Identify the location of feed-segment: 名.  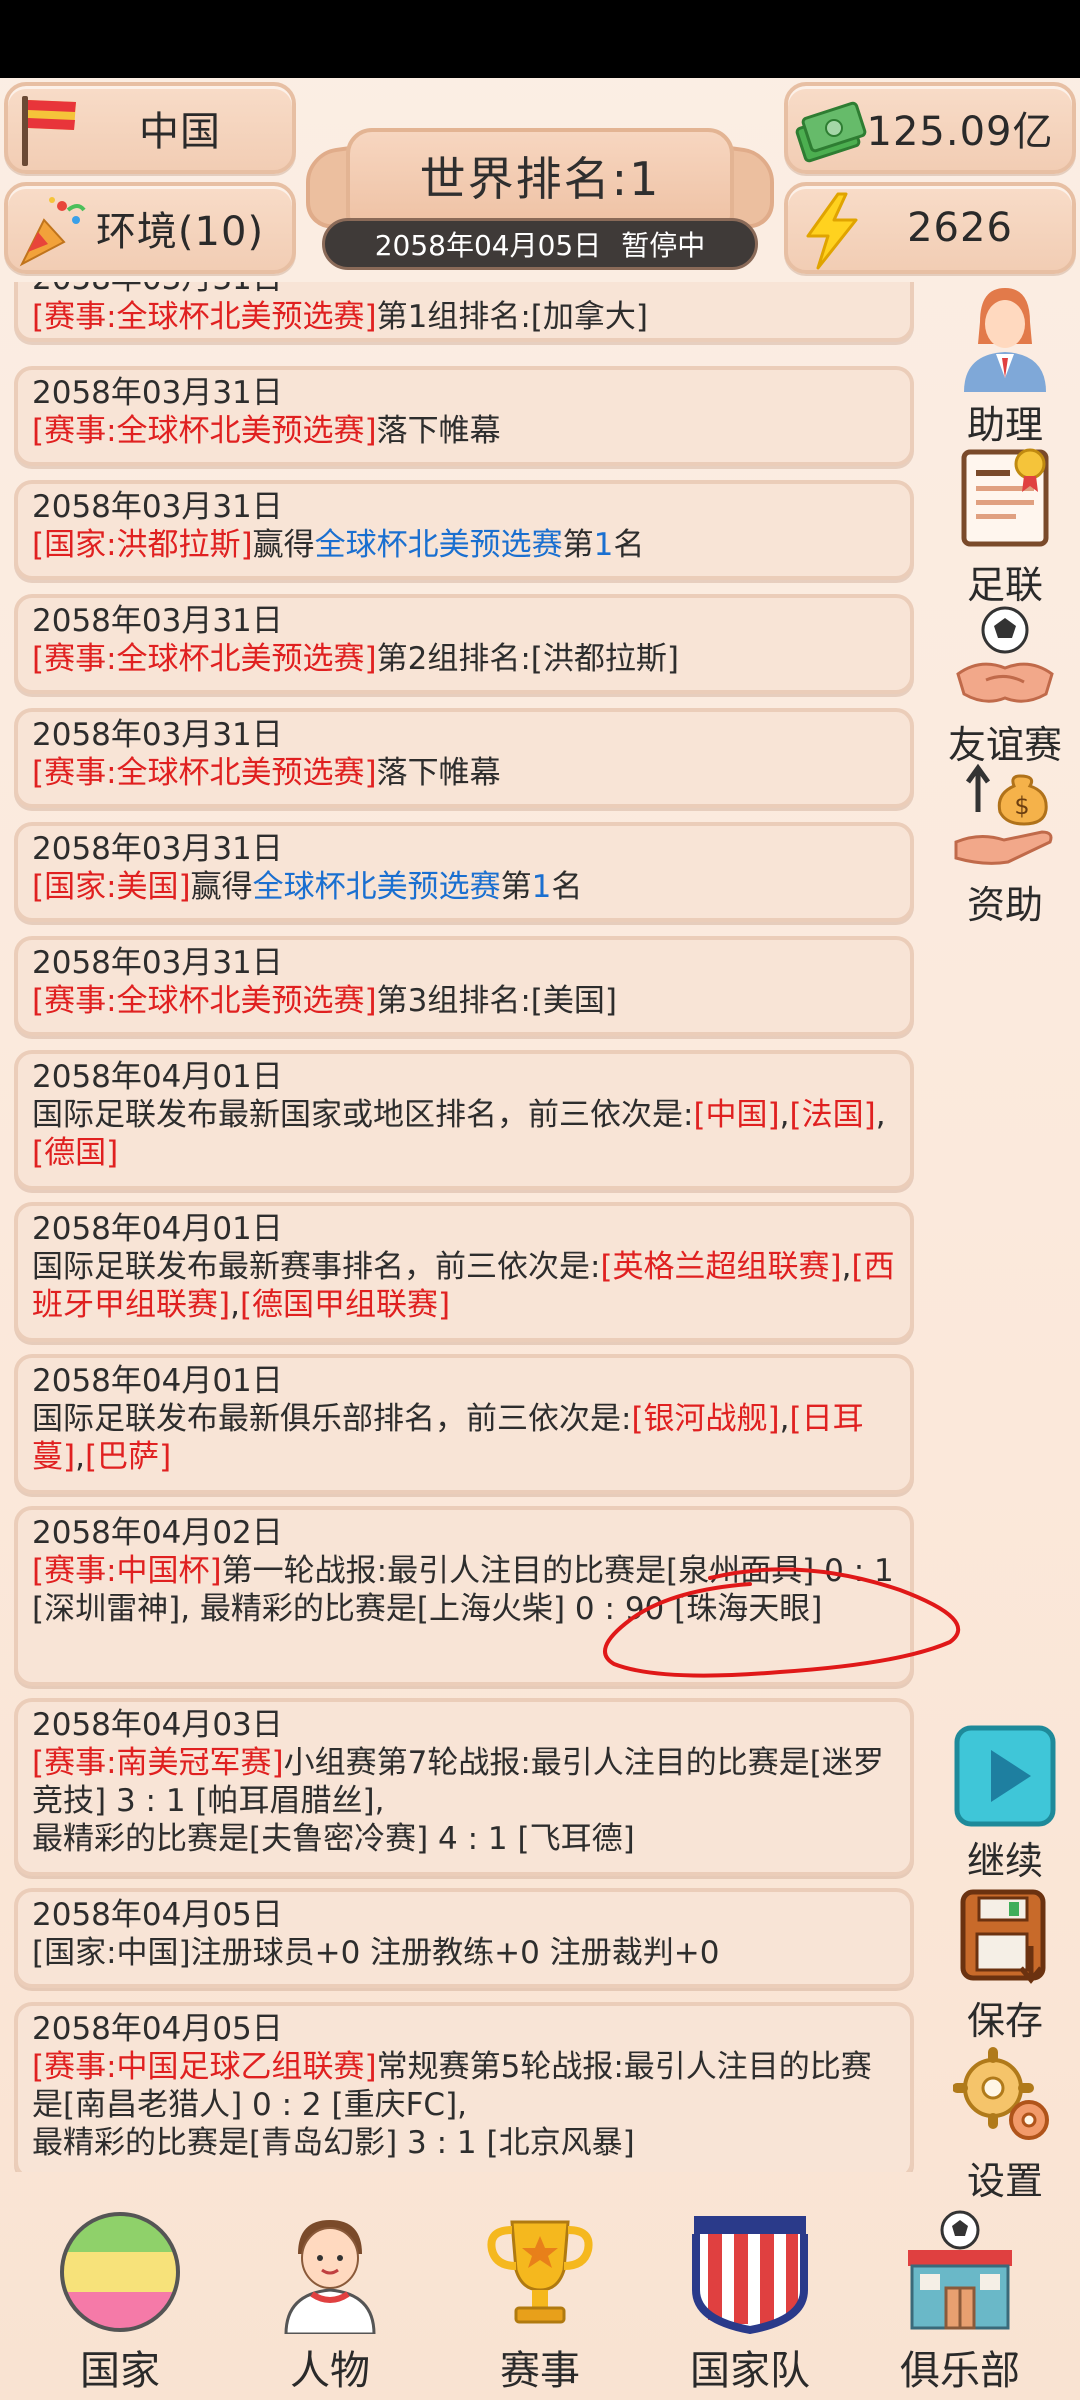
(567, 887).